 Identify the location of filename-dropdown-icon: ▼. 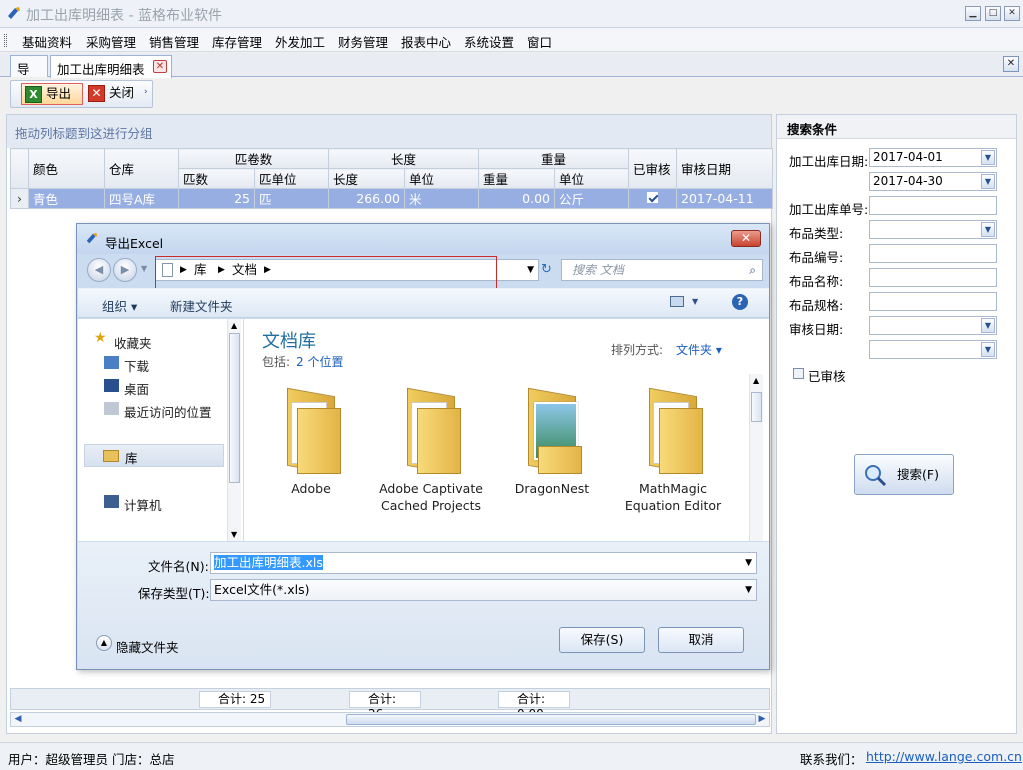
(748, 563).